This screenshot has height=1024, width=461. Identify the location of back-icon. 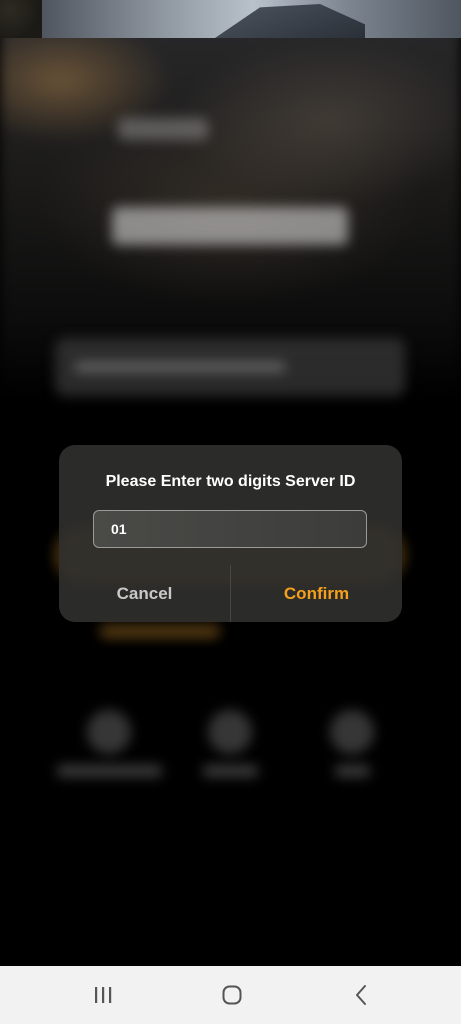
(361, 995).